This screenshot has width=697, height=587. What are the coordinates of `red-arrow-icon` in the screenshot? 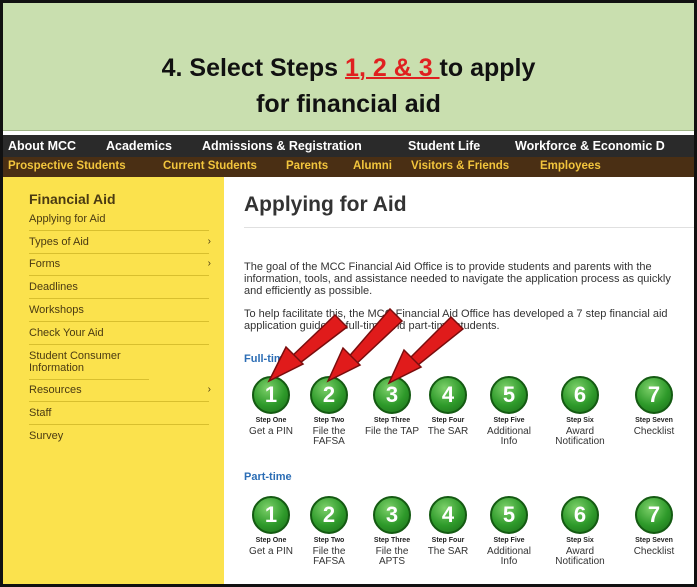 It's located at (426, 350).